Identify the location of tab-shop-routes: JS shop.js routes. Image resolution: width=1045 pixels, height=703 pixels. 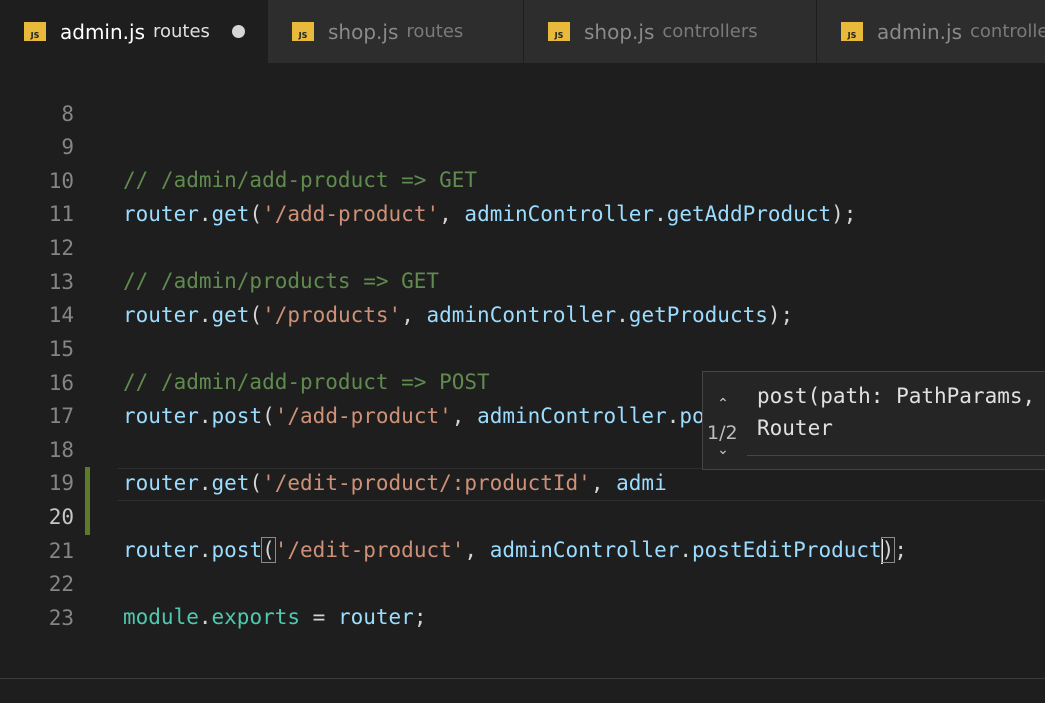
(396, 31).